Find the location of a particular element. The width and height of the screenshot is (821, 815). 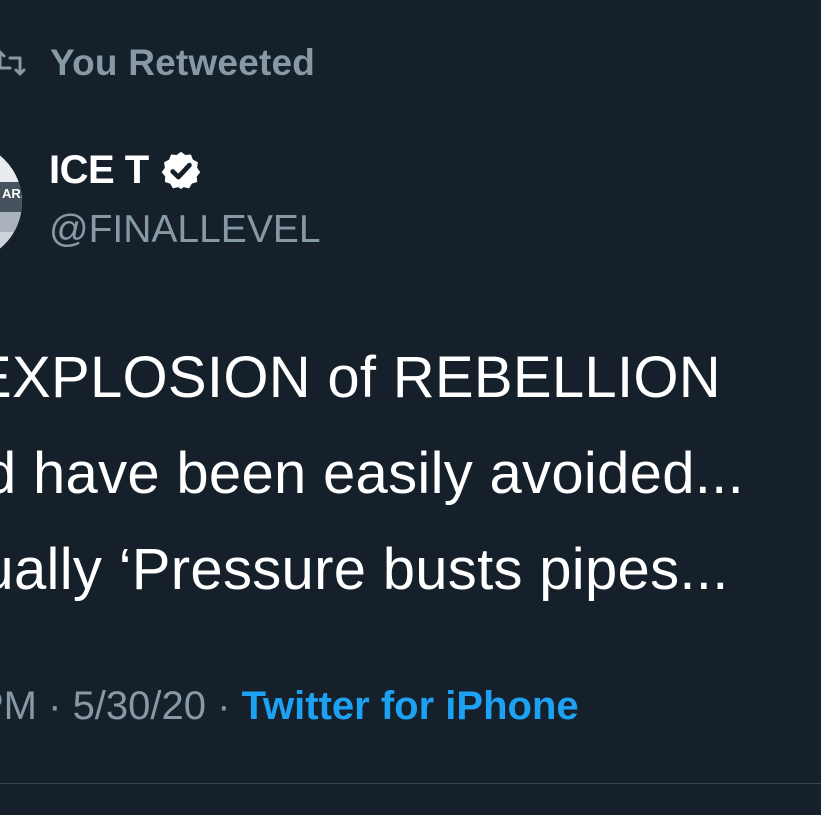

tweet-line: EXPLOSION of REBELLION is located at coordinates (360, 377).